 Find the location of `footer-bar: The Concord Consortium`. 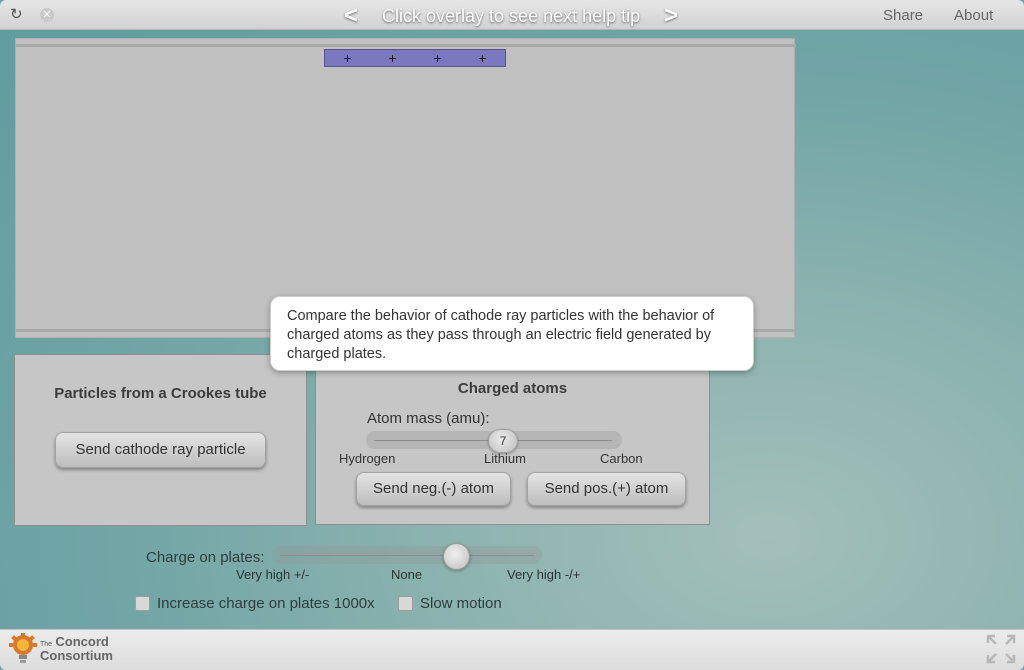

footer-bar: The Concord Consortium is located at coordinates (512, 649).